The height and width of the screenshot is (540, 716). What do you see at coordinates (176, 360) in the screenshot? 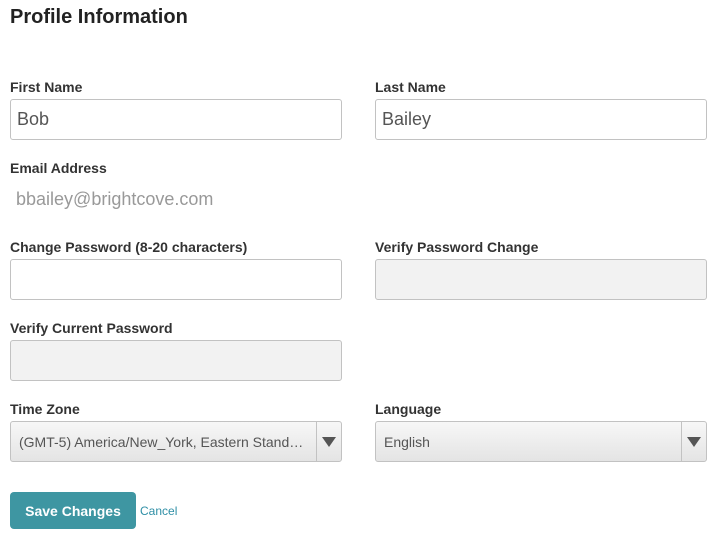
I see `verify-current-password-field` at bounding box center [176, 360].